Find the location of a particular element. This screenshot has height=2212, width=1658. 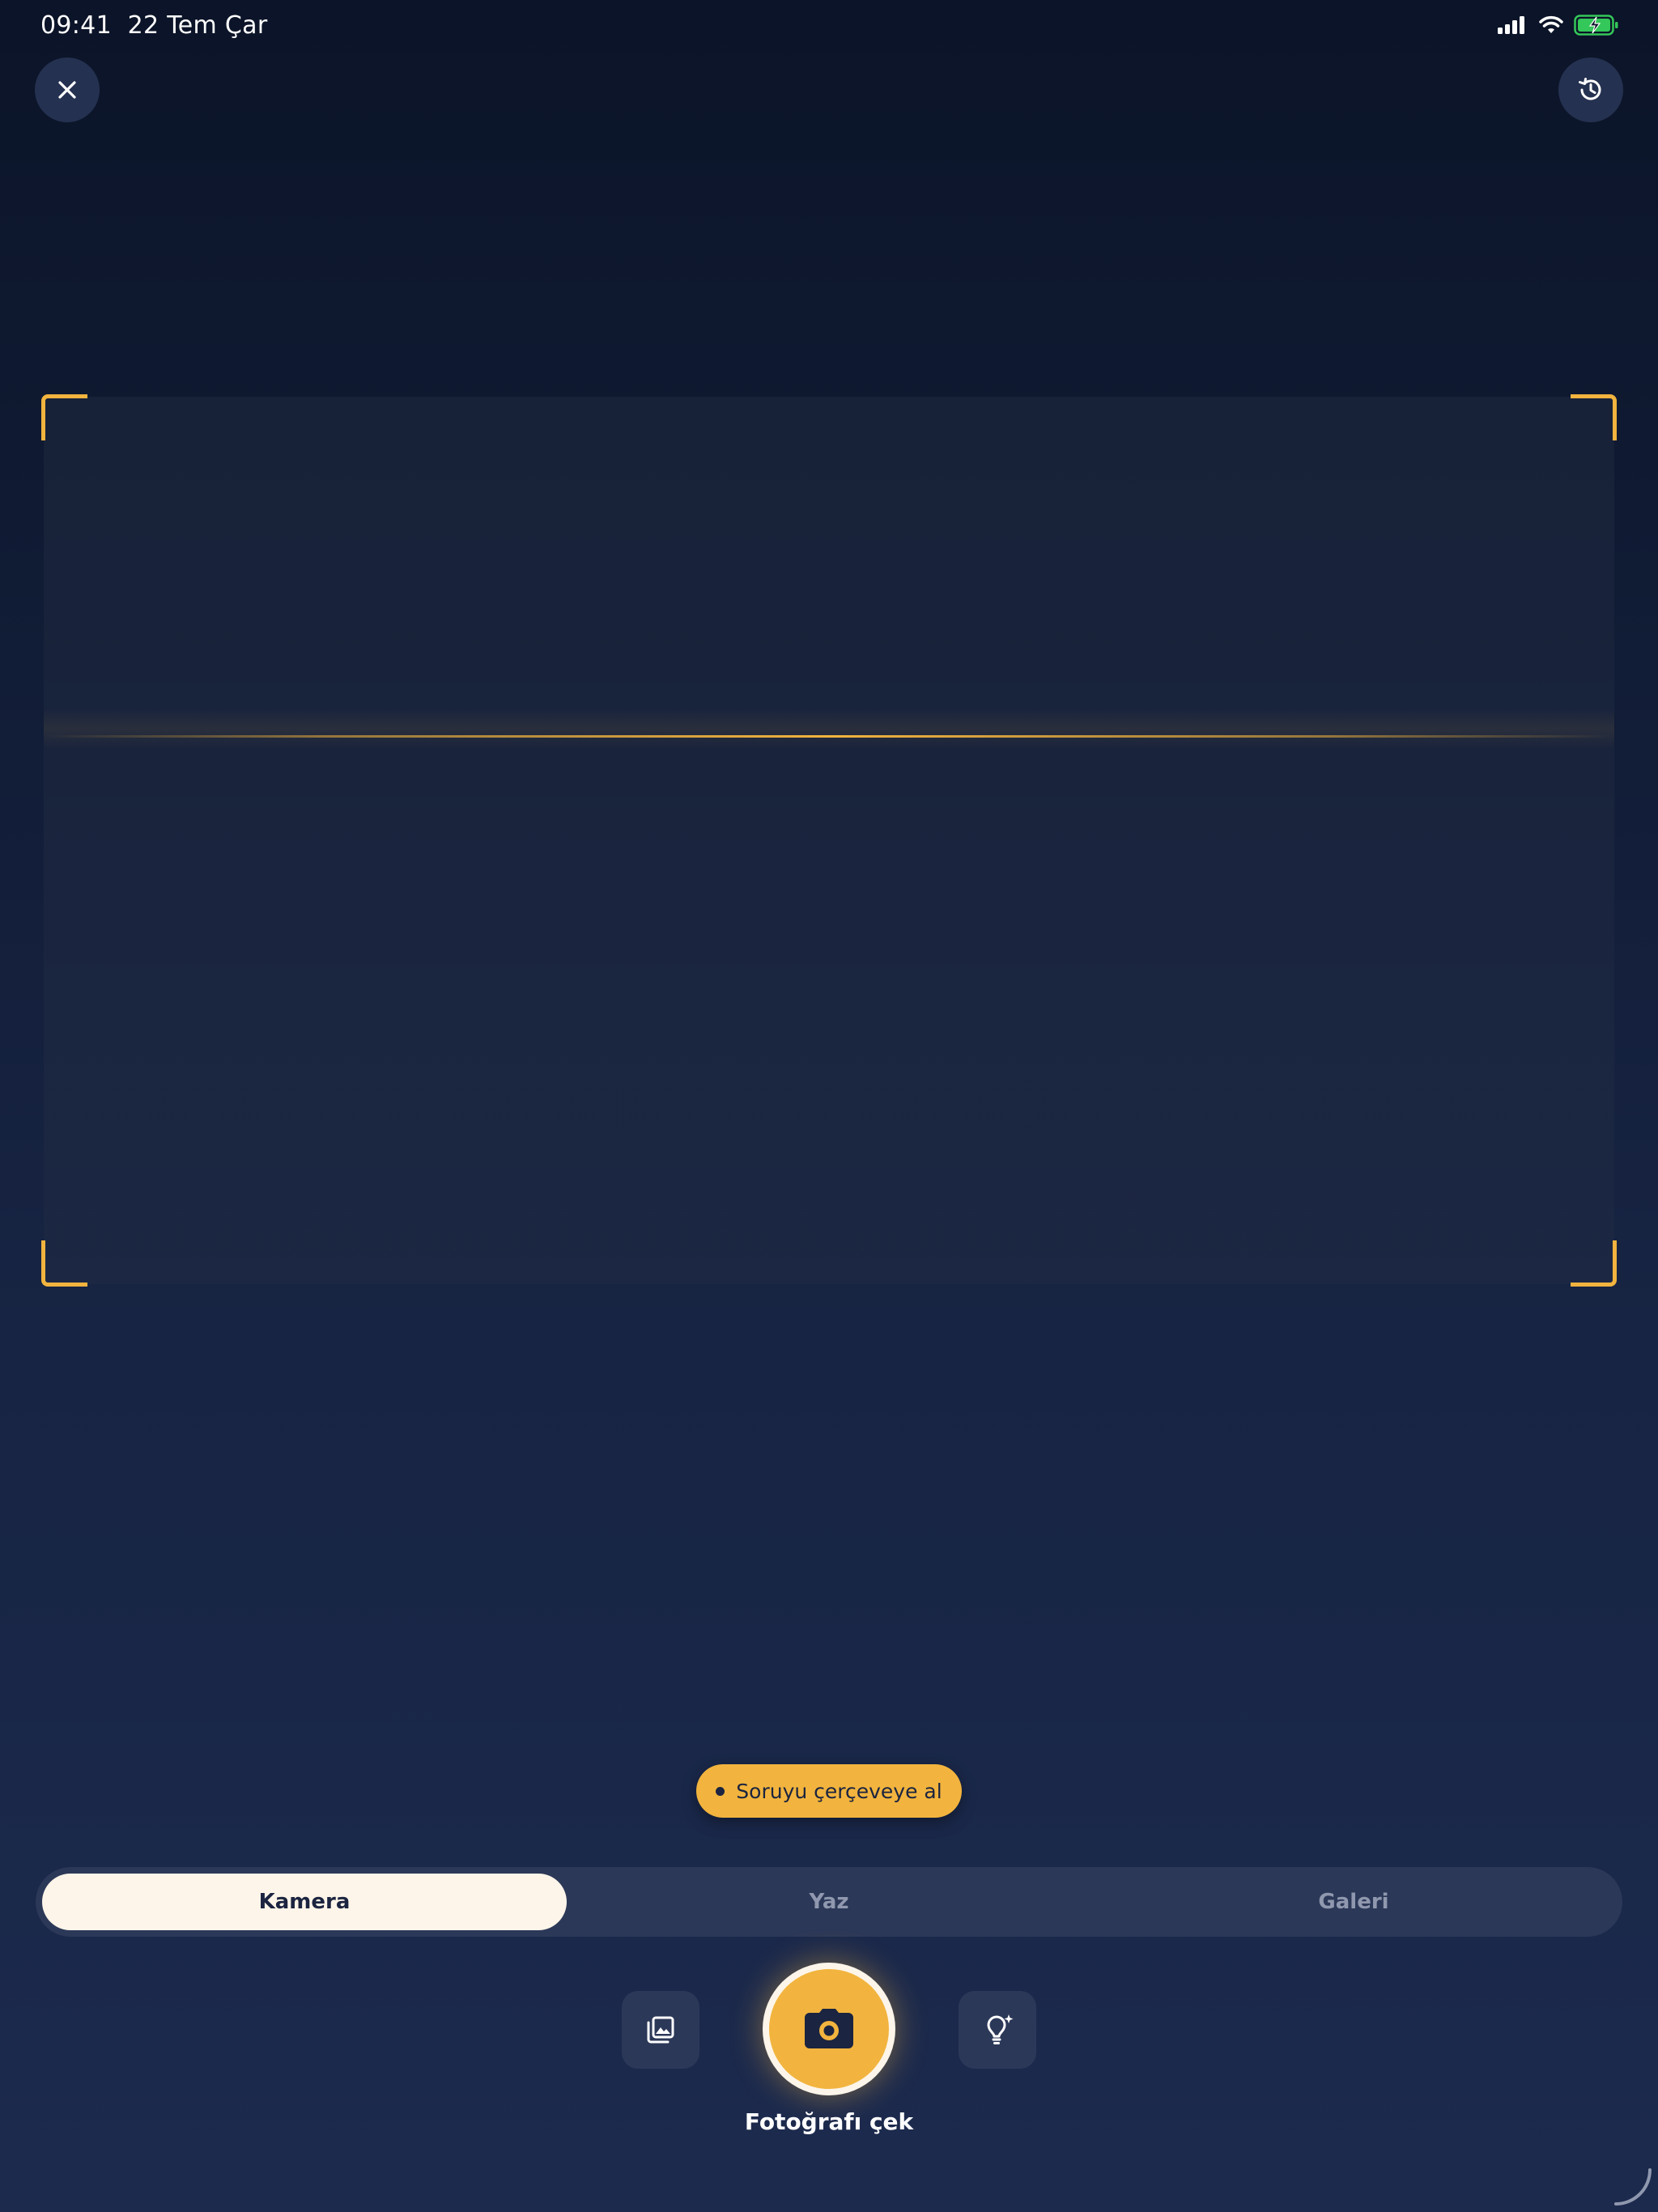

shutter-inner is located at coordinates (829, 2029).